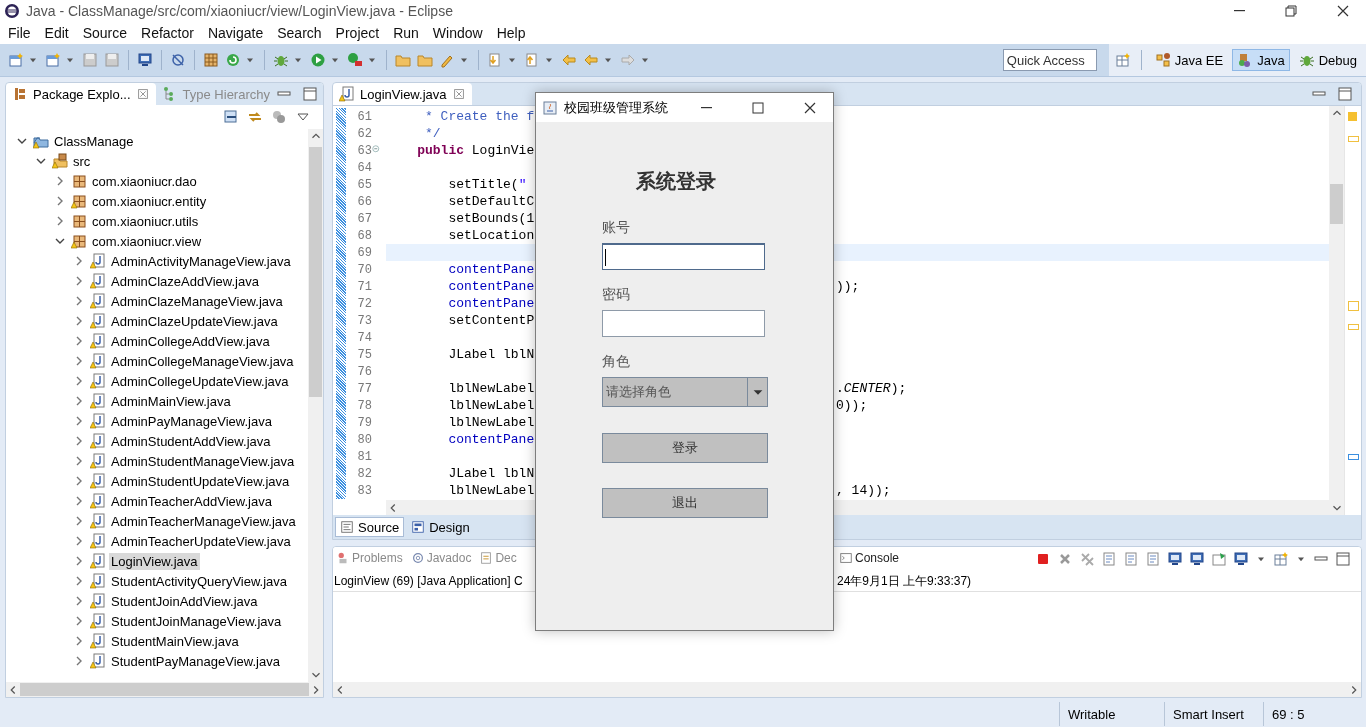 The height and width of the screenshot is (727, 1366). I want to click on editor-tab: LoginView.java, so click(402, 94).